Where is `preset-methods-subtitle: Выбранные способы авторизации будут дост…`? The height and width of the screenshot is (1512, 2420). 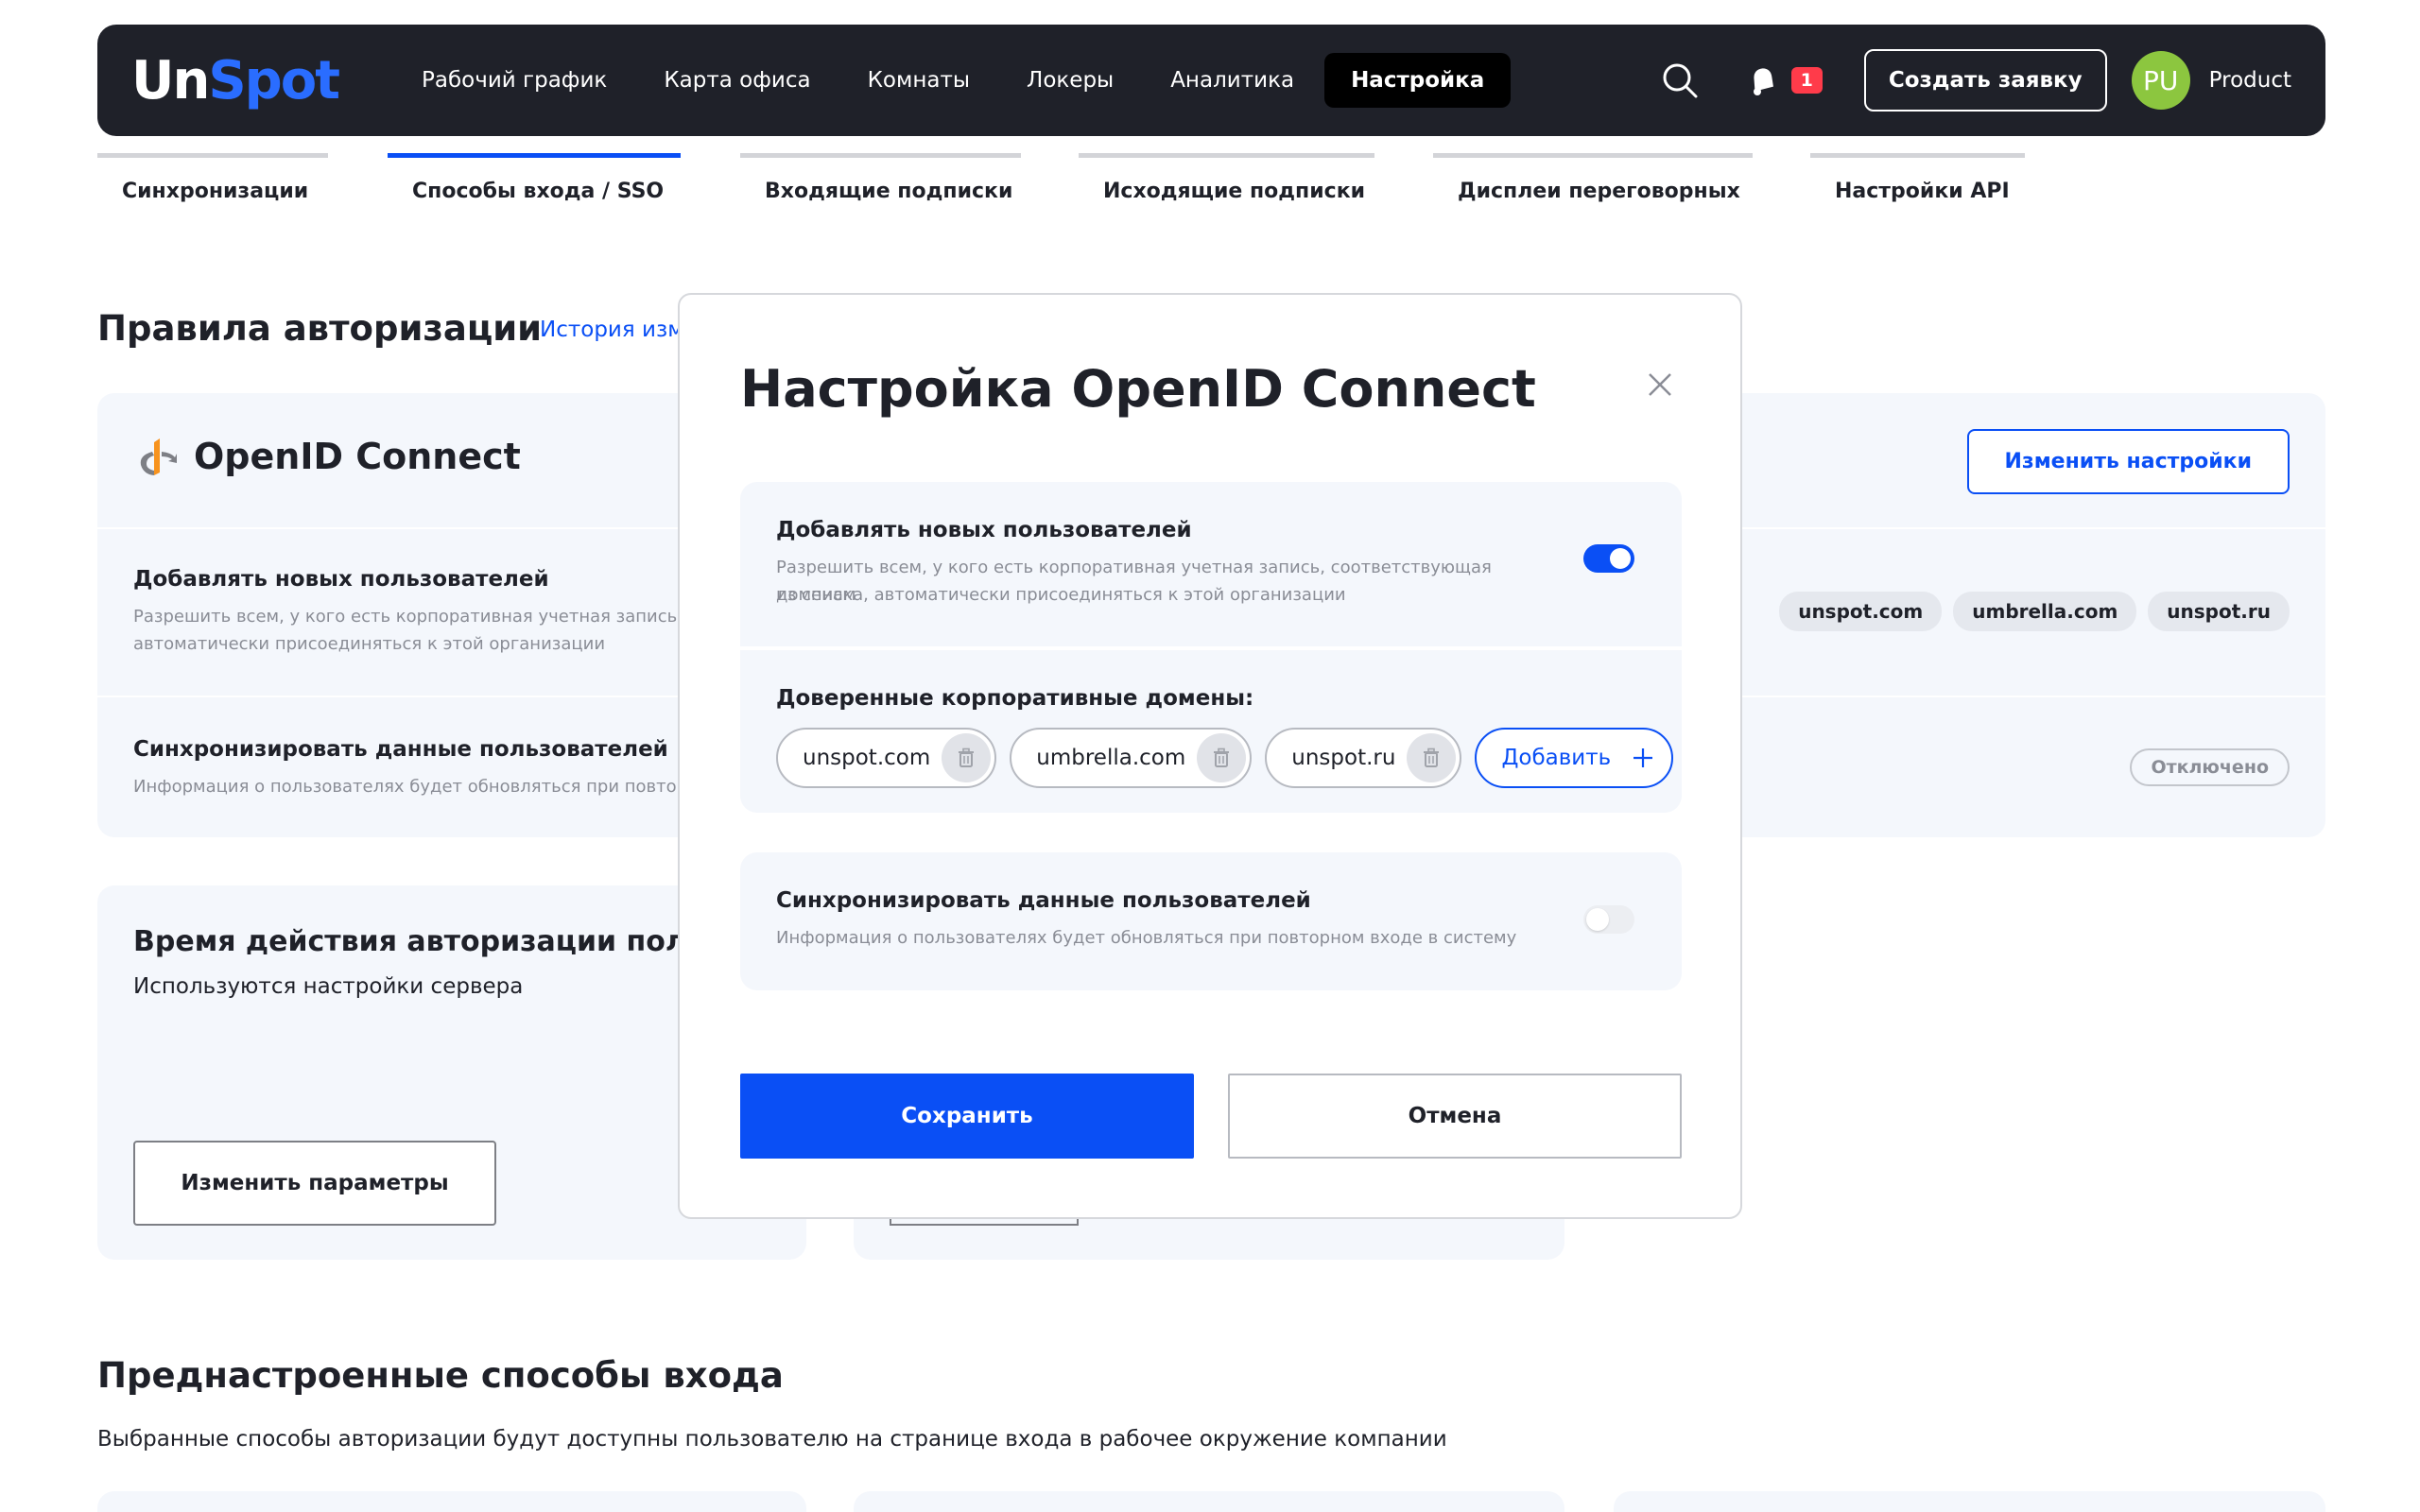
preset-methods-subtitle: Выбранные способы авторизации будут дост… is located at coordinates (772, 1439).